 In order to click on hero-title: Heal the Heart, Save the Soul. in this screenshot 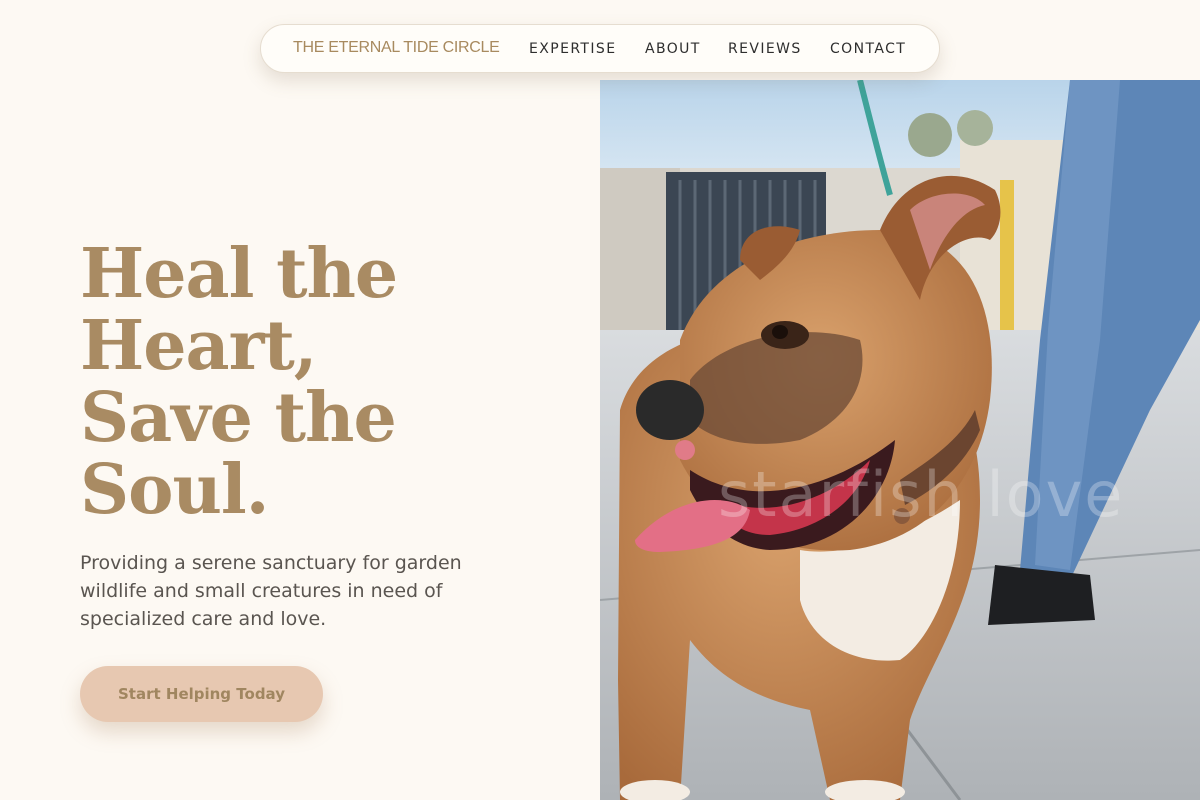, I will do `click(315, 382)`.